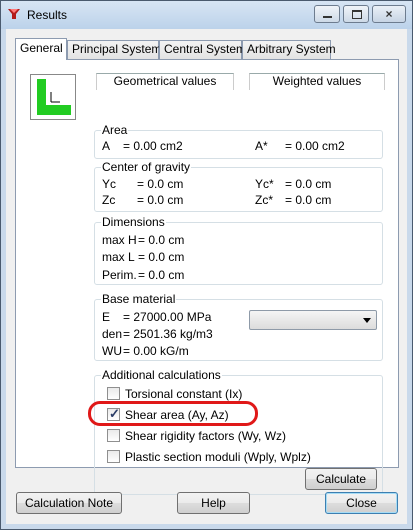  I want to click on cog-group-title: Center of gravity, so click(146, 167).